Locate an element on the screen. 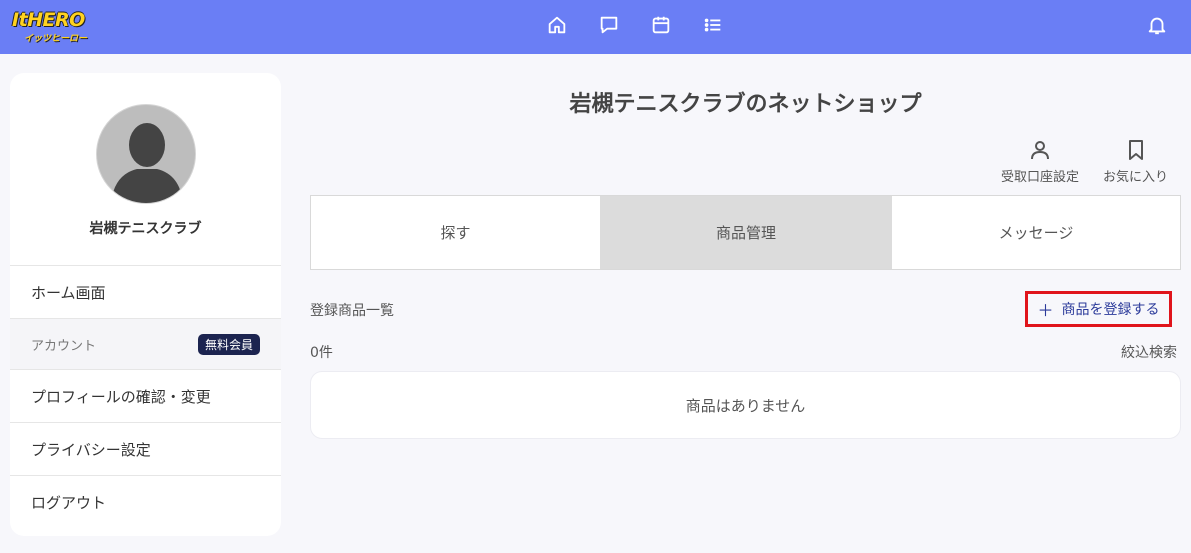 This screenshot has width=1191, height=553. logo-text: ItHERO is located at coordinates (48, 20).